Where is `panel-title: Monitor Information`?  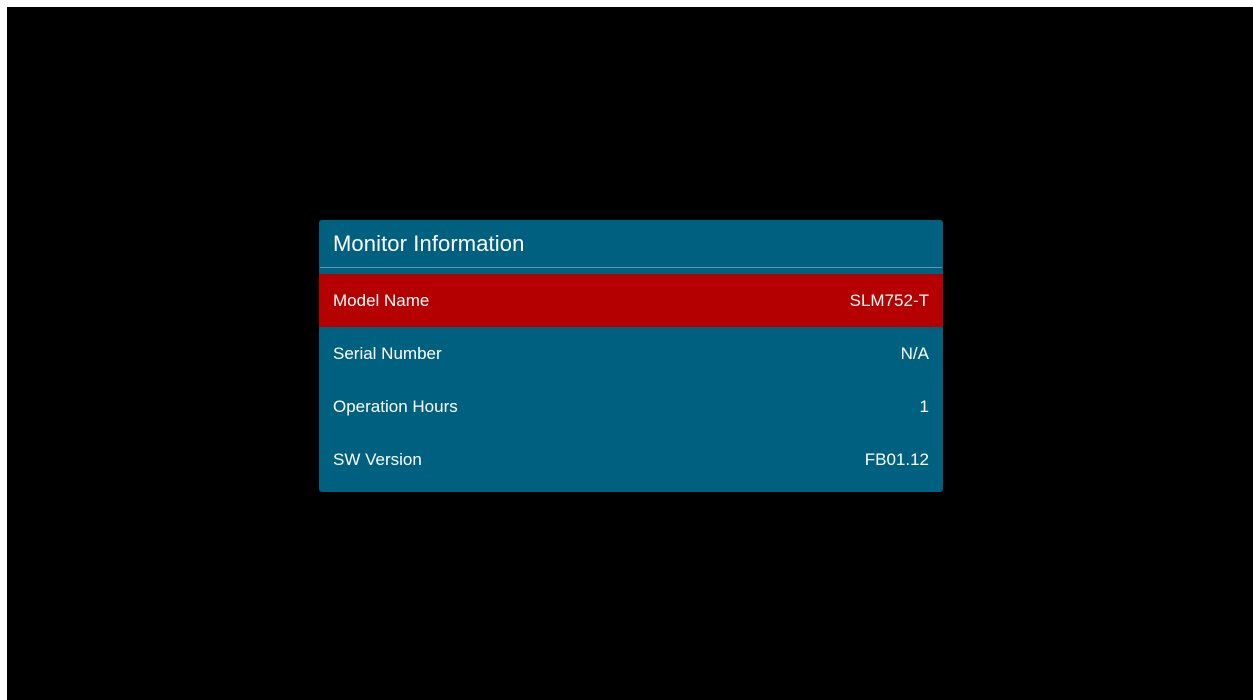 panel-title: Monitor Information is located at coordinates (429, 243).